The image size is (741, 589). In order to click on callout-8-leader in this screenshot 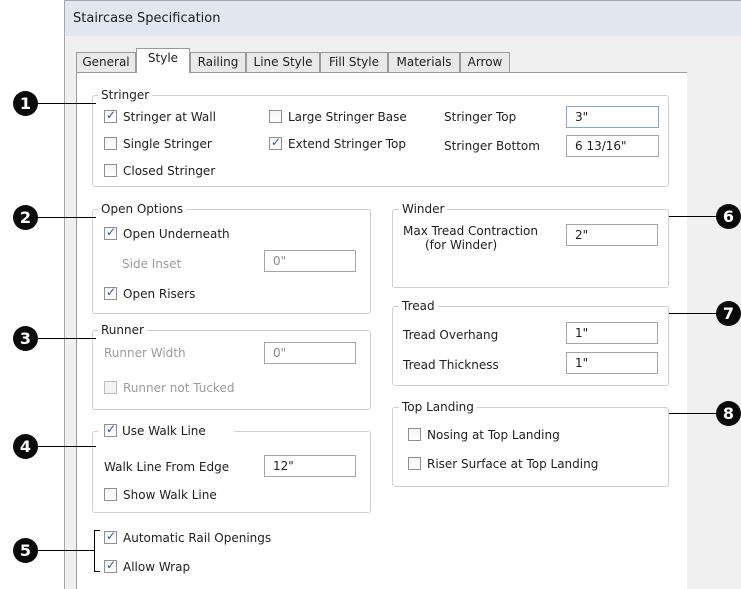, I will do `click(694, 413)`.